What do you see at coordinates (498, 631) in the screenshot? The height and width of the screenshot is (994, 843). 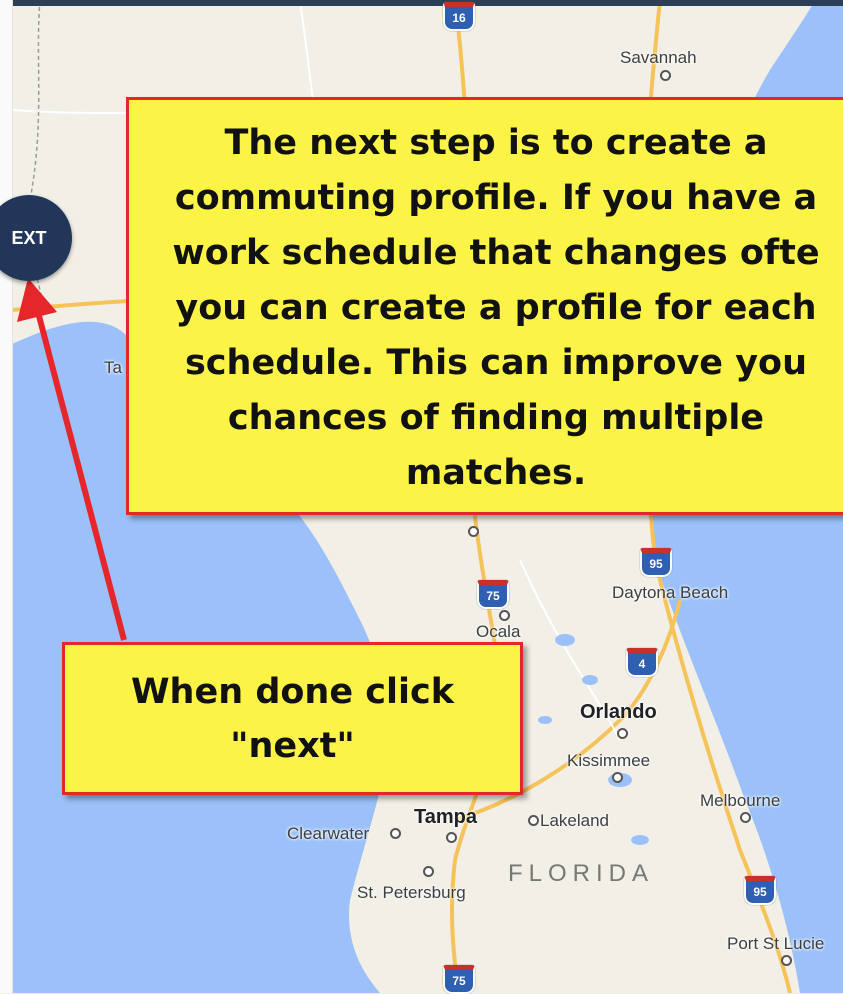 I see `place-ocala: Ocala` at bounding box center [498, 631].